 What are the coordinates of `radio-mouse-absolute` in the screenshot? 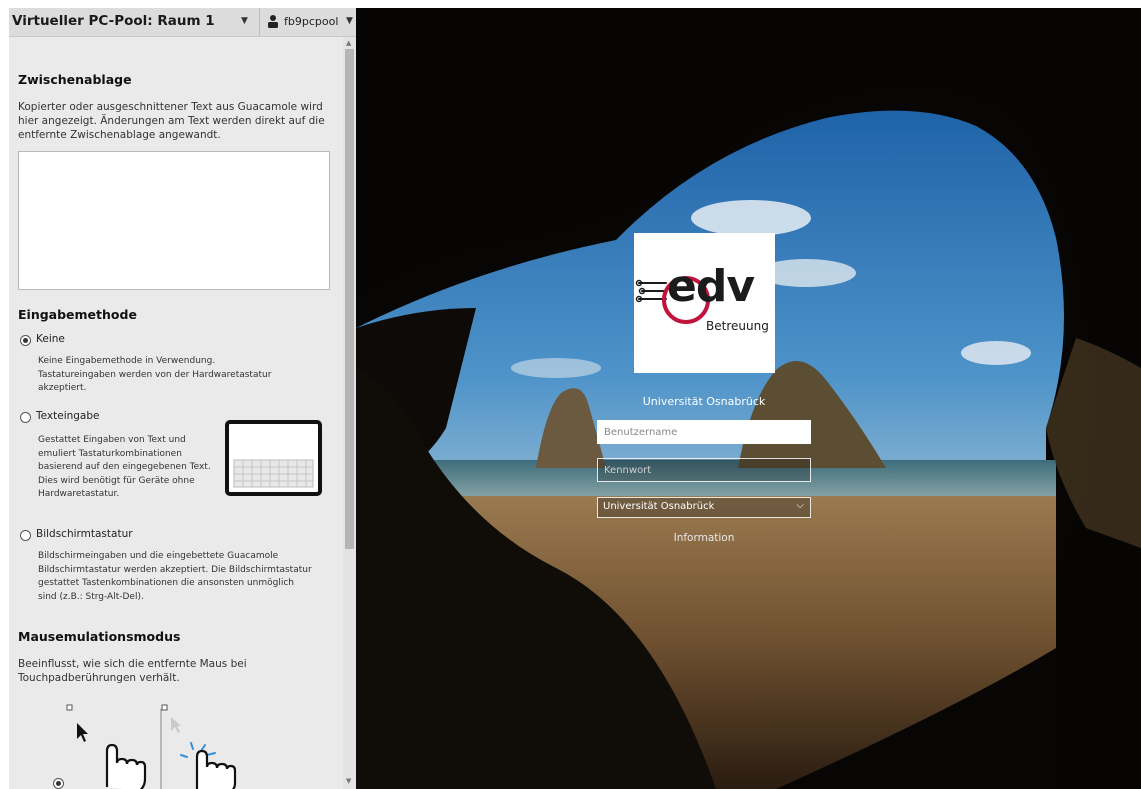 It's located at (58, 783).